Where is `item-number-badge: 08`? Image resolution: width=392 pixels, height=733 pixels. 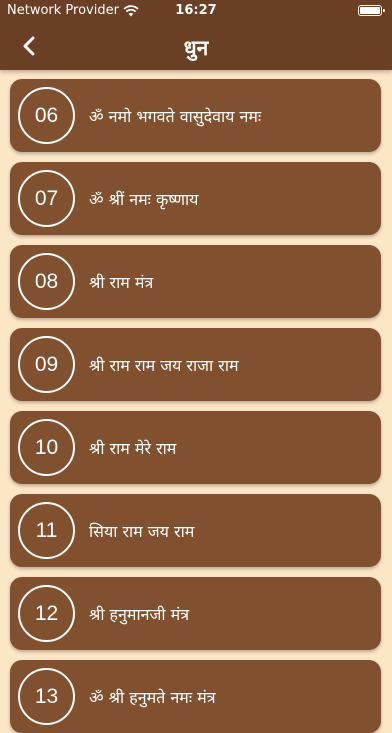 item-number-badge: 08 is located at coordinates (46, 281).